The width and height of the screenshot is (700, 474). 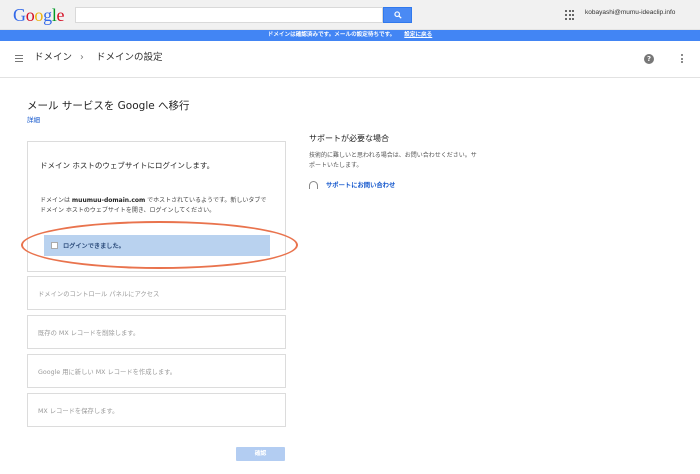 I want to click on contact-support-link: サポートにお問い合わせ, so click(x=352, y=184).